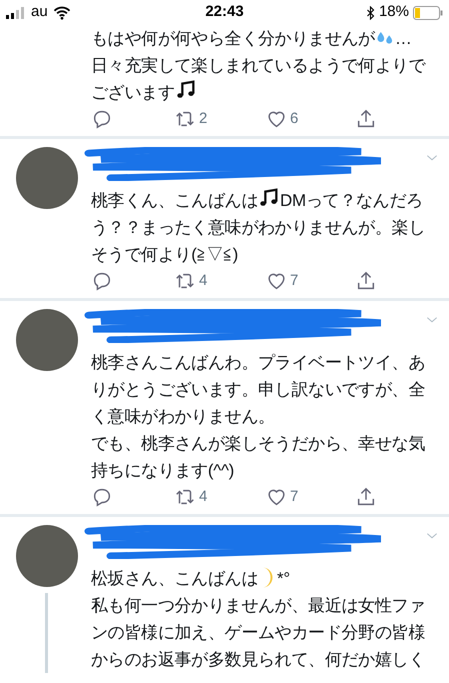 The width and height of the screenshot is (449, 683). Describe the element at coordinates (258, 633) in the screenshot. I see `tweet-text: 私も何一つ分かりませんが、最近は女性ファンの皆様に加え、ゲームやカード分野の皆様からのお返事が多数見られて、何だか嬉しく` at that location.